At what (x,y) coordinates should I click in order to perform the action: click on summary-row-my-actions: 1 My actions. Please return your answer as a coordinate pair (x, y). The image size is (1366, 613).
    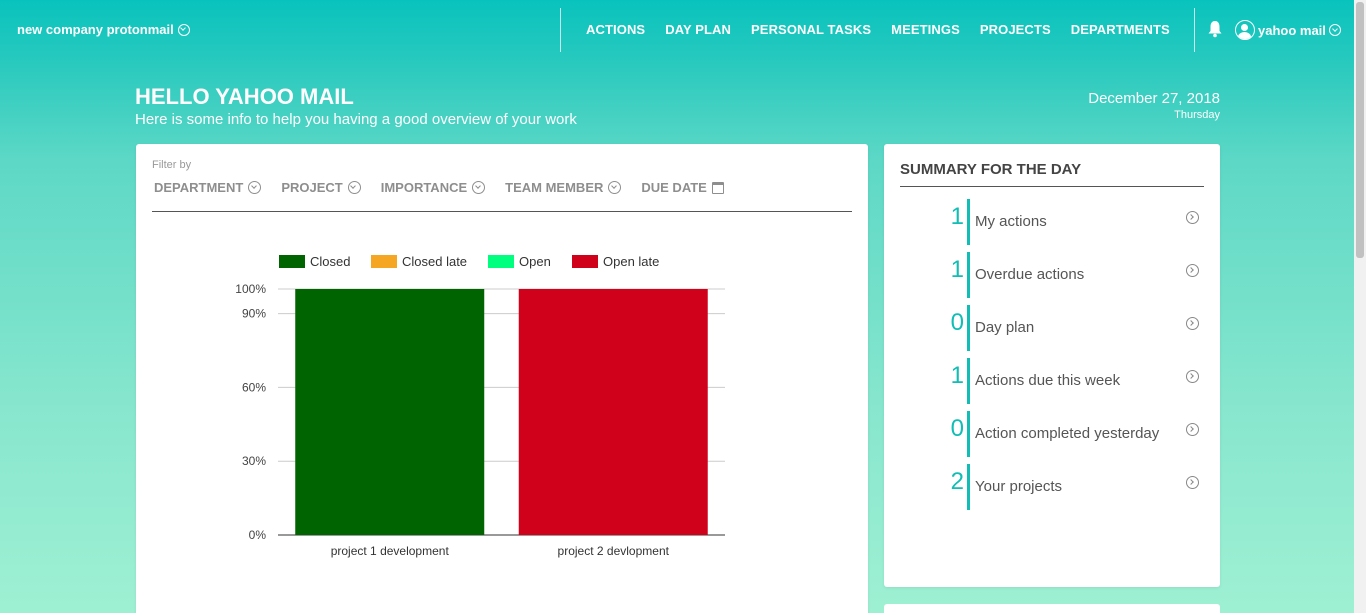
    Looking at the image, I should click on (1052, 222).